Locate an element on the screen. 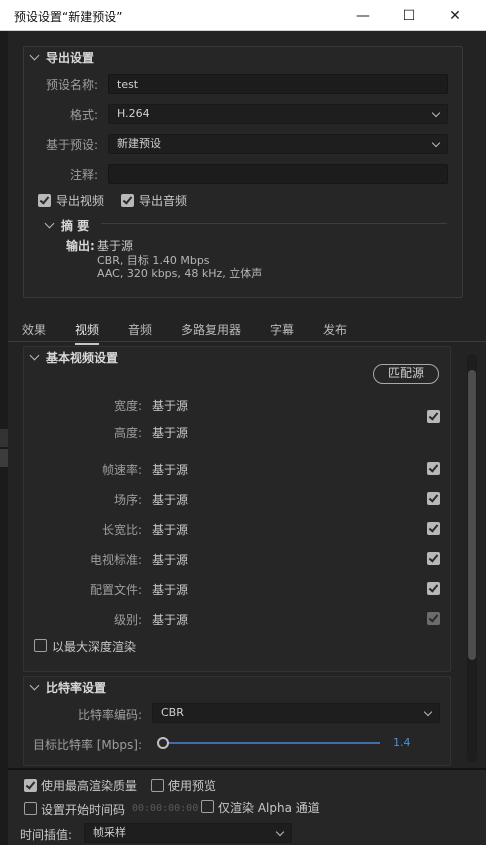  summary-header: 摘 要 is located at coordinates (67, 225).